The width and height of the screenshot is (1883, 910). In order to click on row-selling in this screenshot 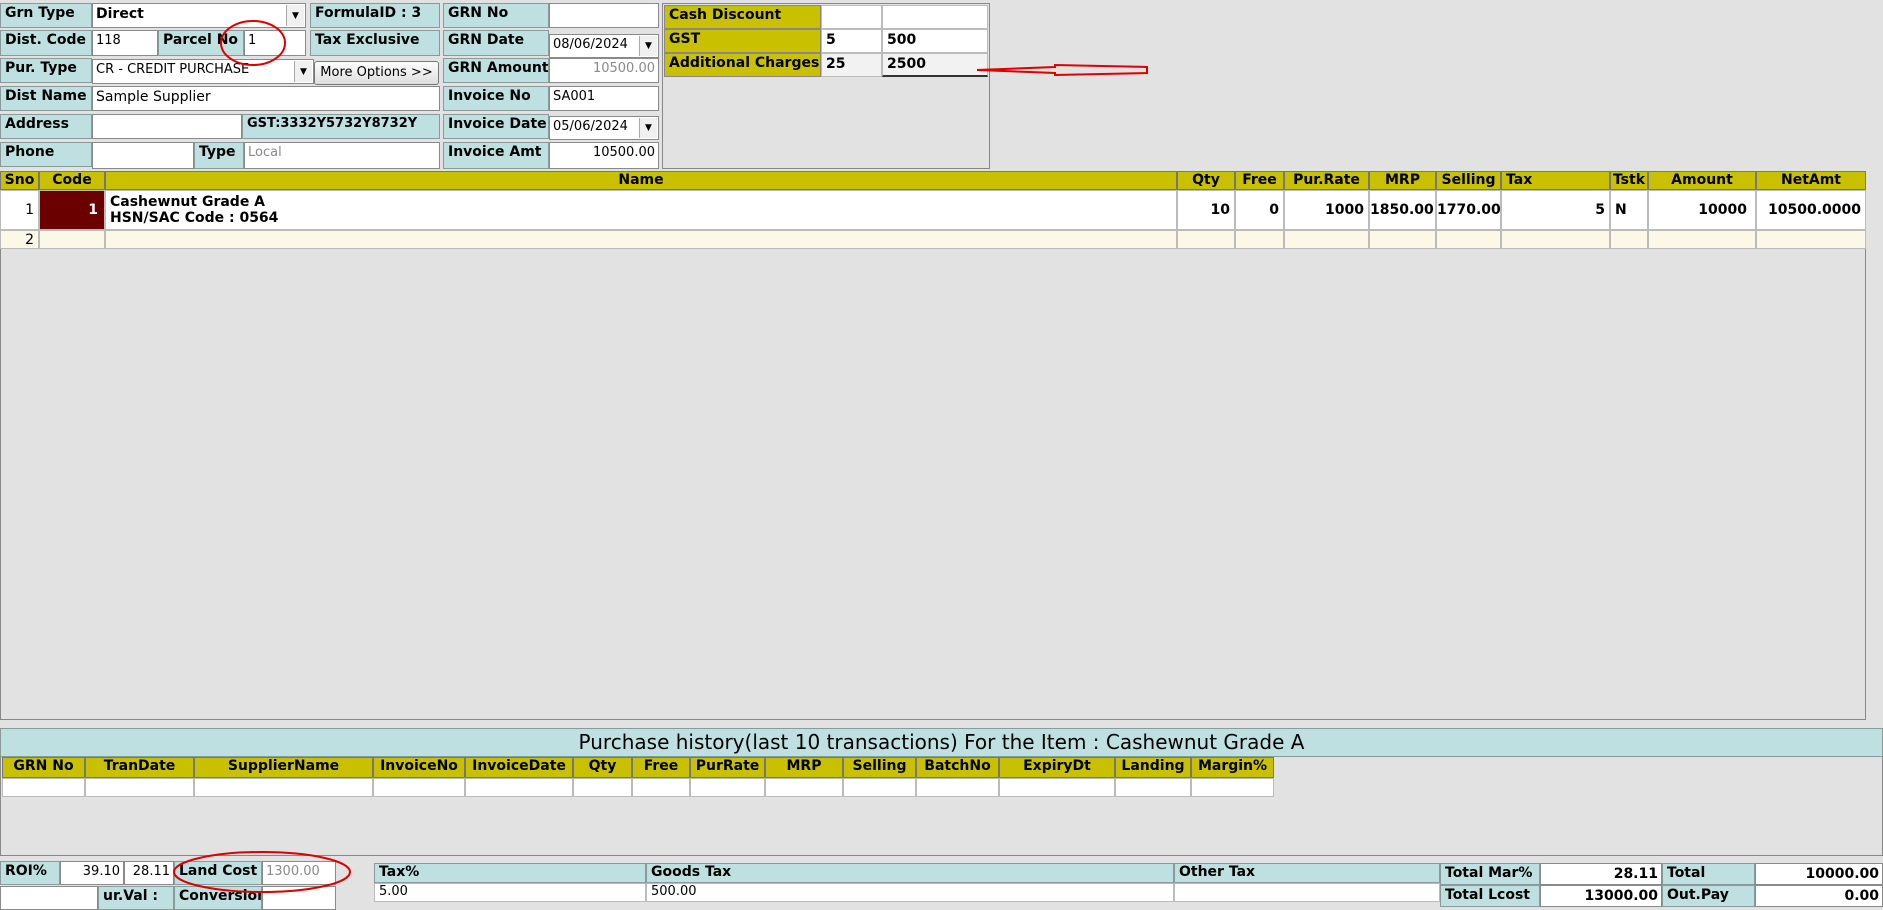, I will do `click(1468, 239)`.